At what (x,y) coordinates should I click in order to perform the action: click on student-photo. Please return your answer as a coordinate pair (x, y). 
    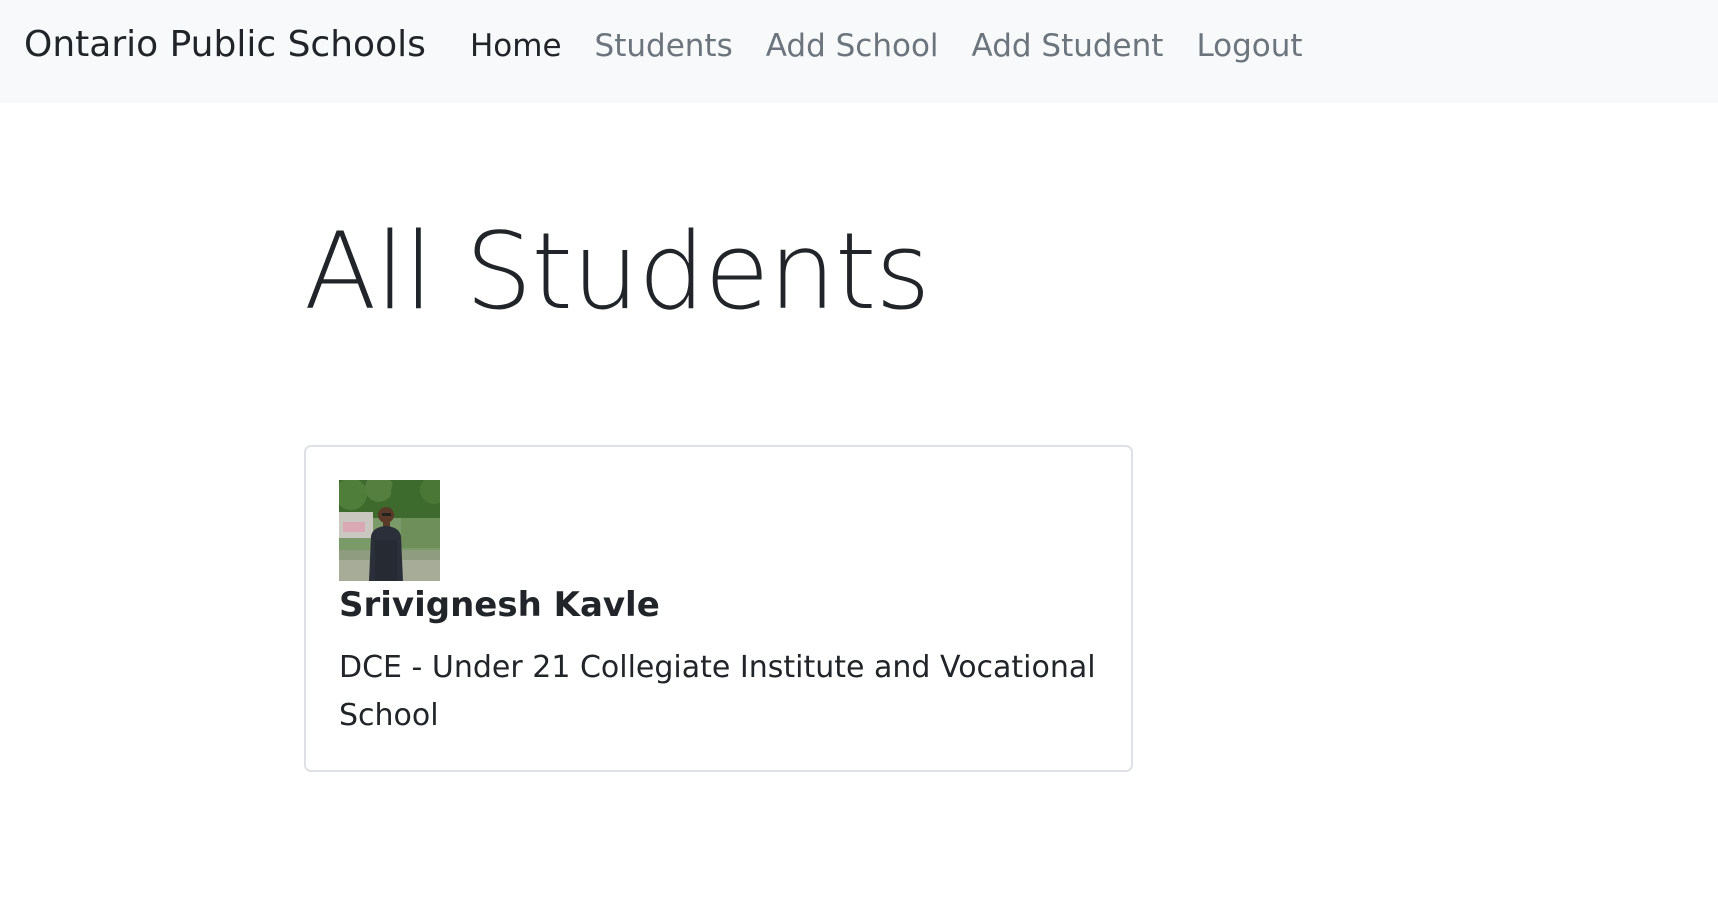
    Looking at the image, I should click on (389, 530).